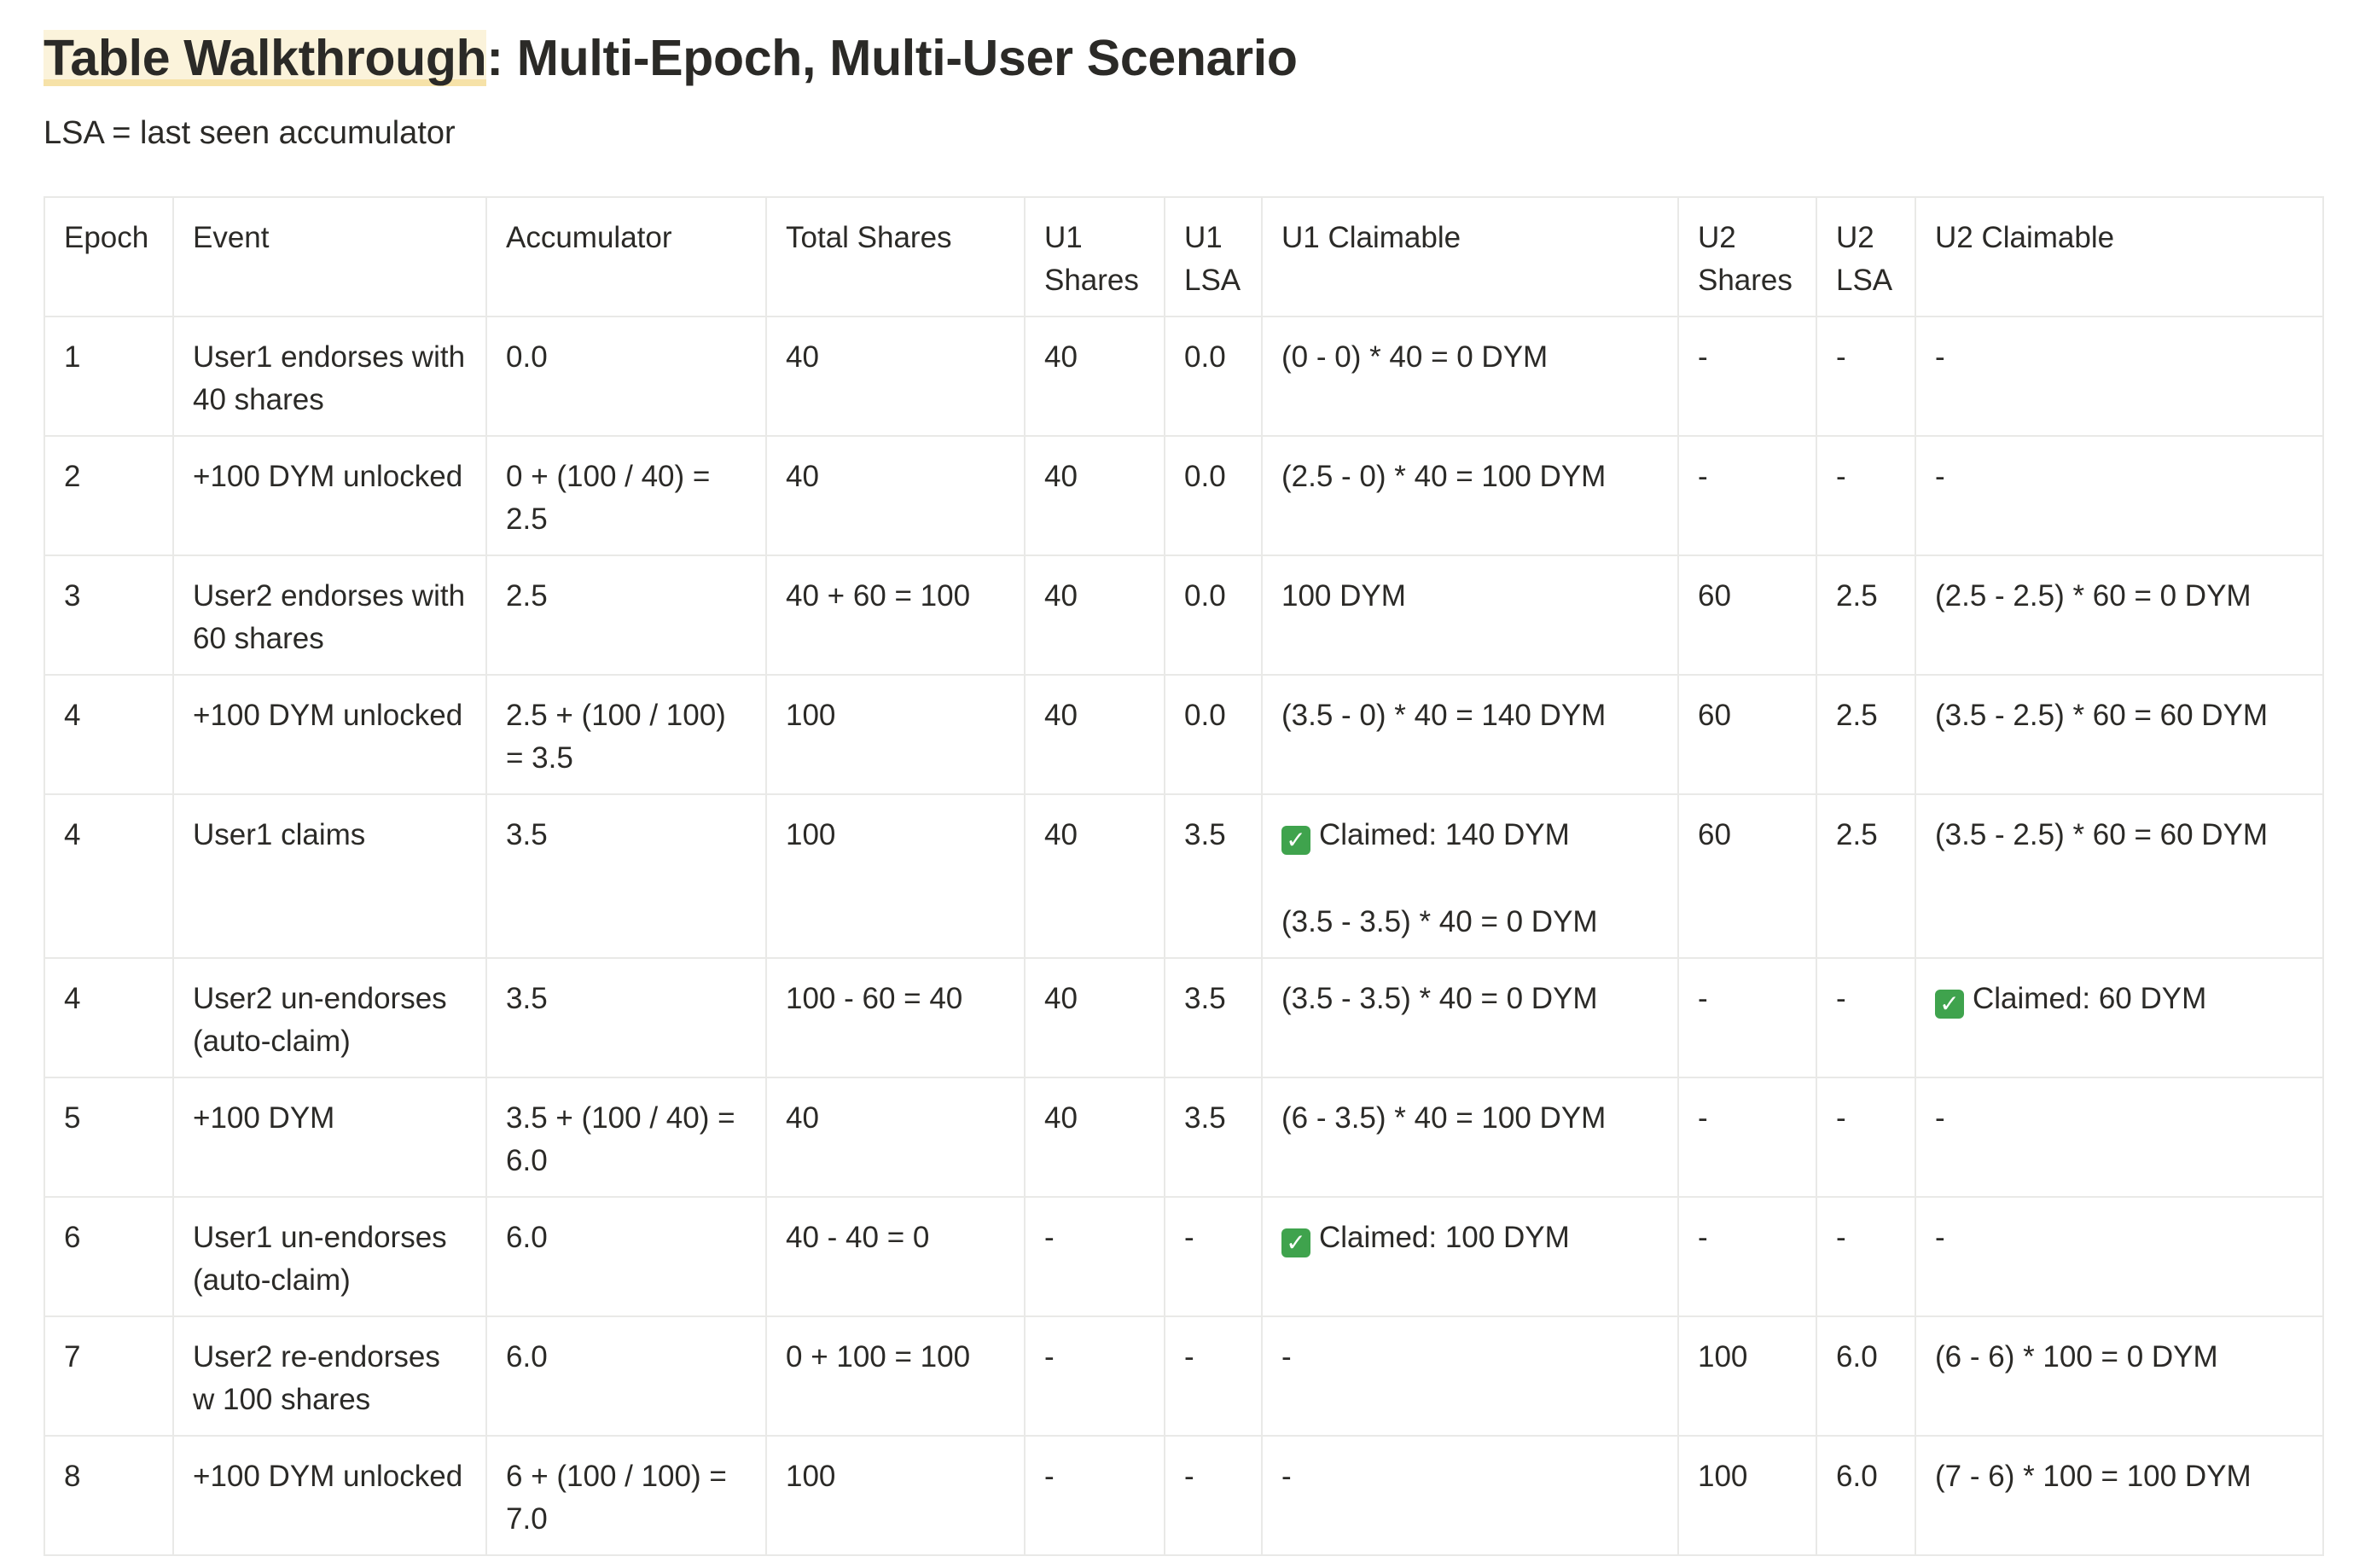  What do you see at coordinates (250, 133) in the screenshot?
I see `subtitle: LSA = last seen accumulator` at bounding box center [250, 133].